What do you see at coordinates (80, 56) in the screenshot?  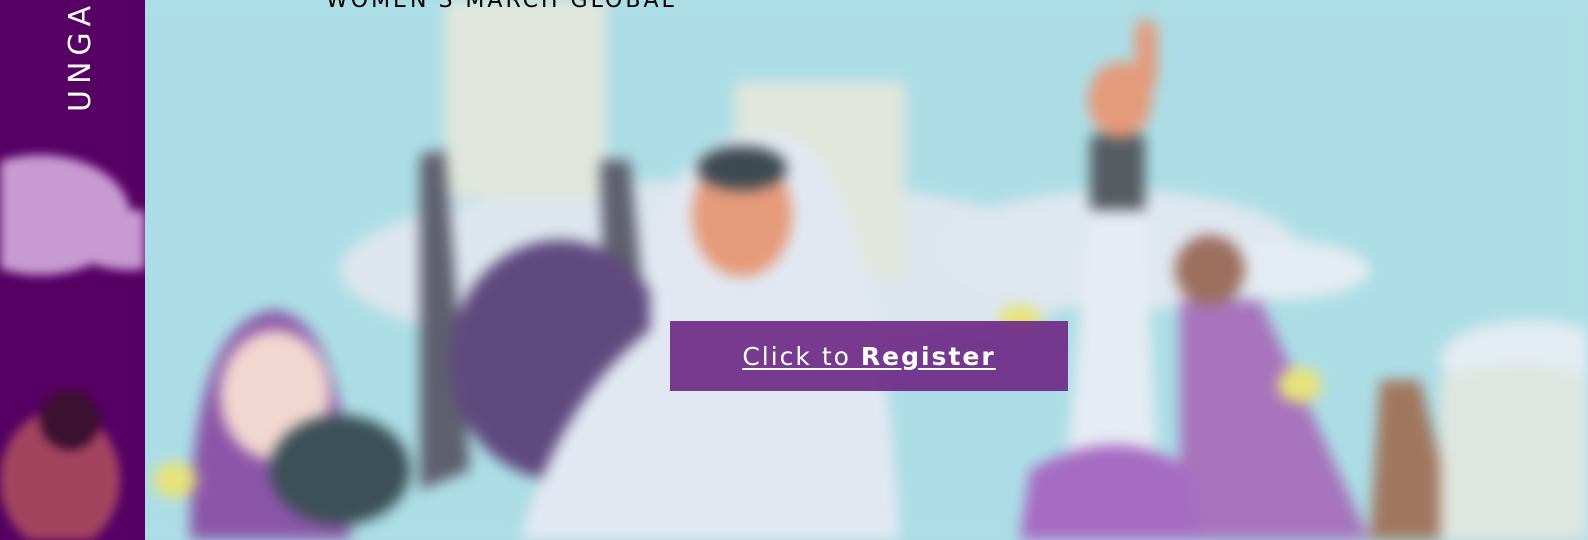 I see `sidebar-vertical-label: UNGA` at bounding box center [80, 56].